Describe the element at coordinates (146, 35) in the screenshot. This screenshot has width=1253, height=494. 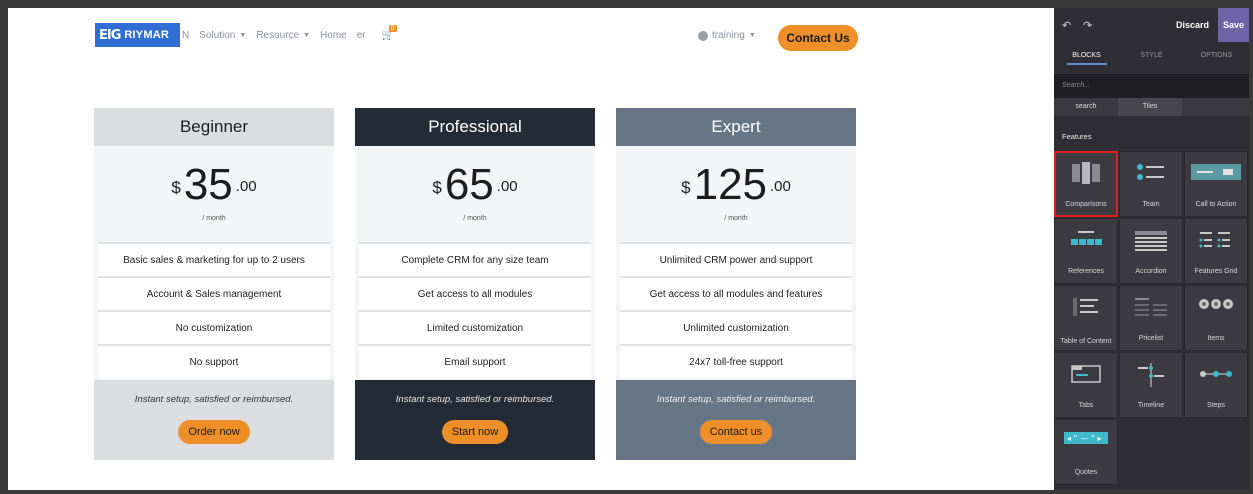
I see `logo-text: RIYMAR` at that location.